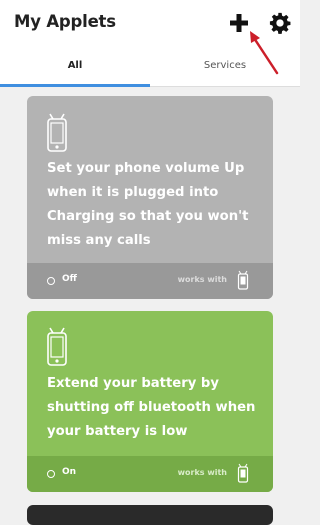 This screenshot has width=320, height=525. Describe the element at coordinates (150, 515) in the screenshot. I see `applet-card` at that location.